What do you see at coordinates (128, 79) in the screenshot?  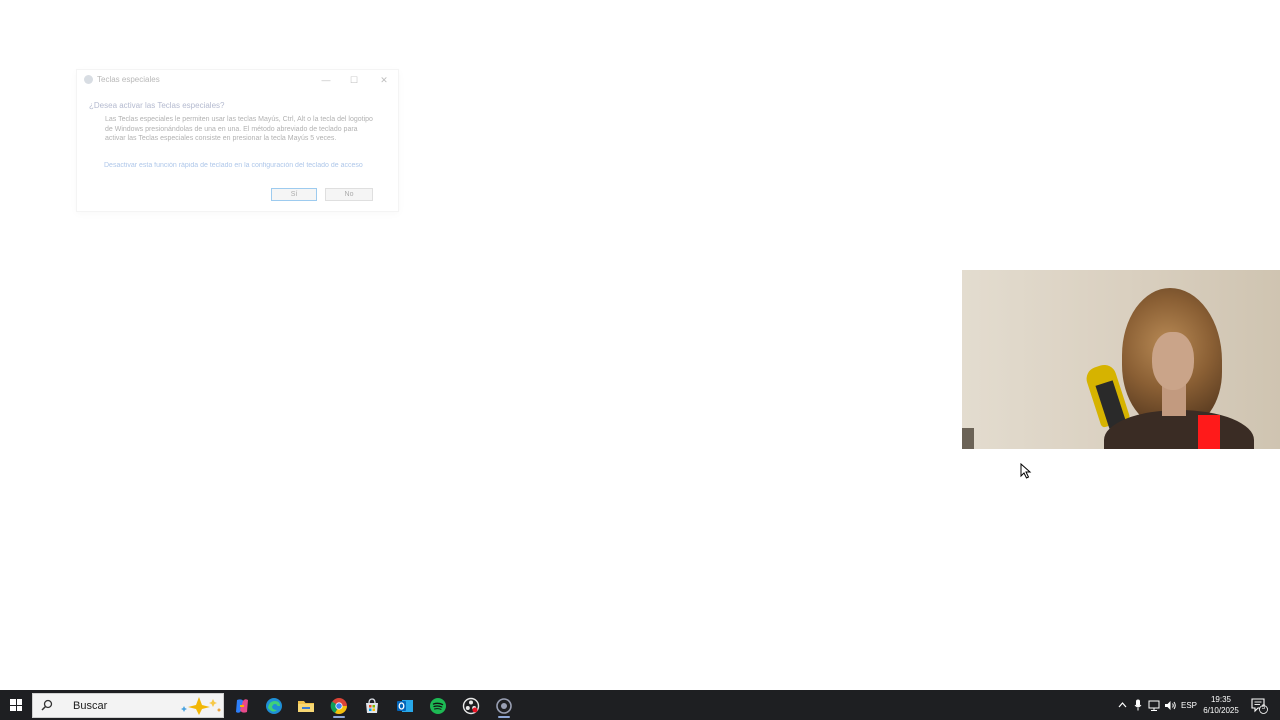 I see `dialog-title: Teclas especiales` at bounding box center [128, 79].